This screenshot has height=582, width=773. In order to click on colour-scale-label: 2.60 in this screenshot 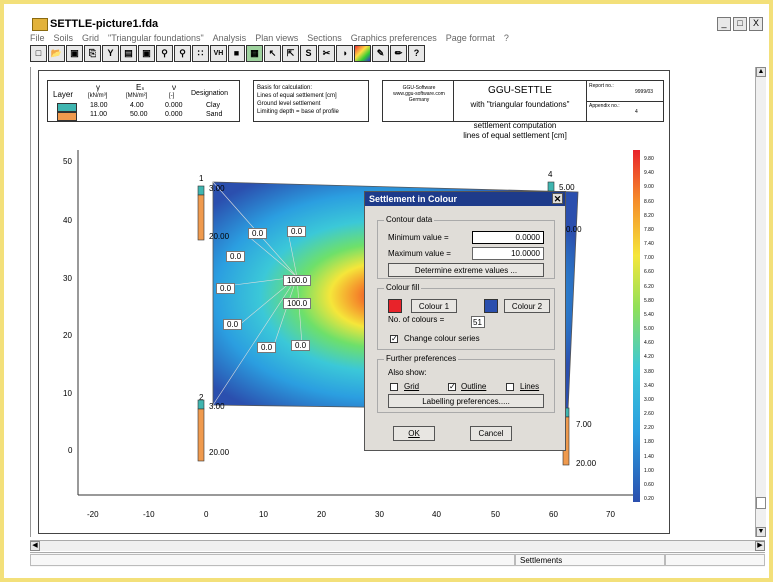, I will do `click(649, 414)`.